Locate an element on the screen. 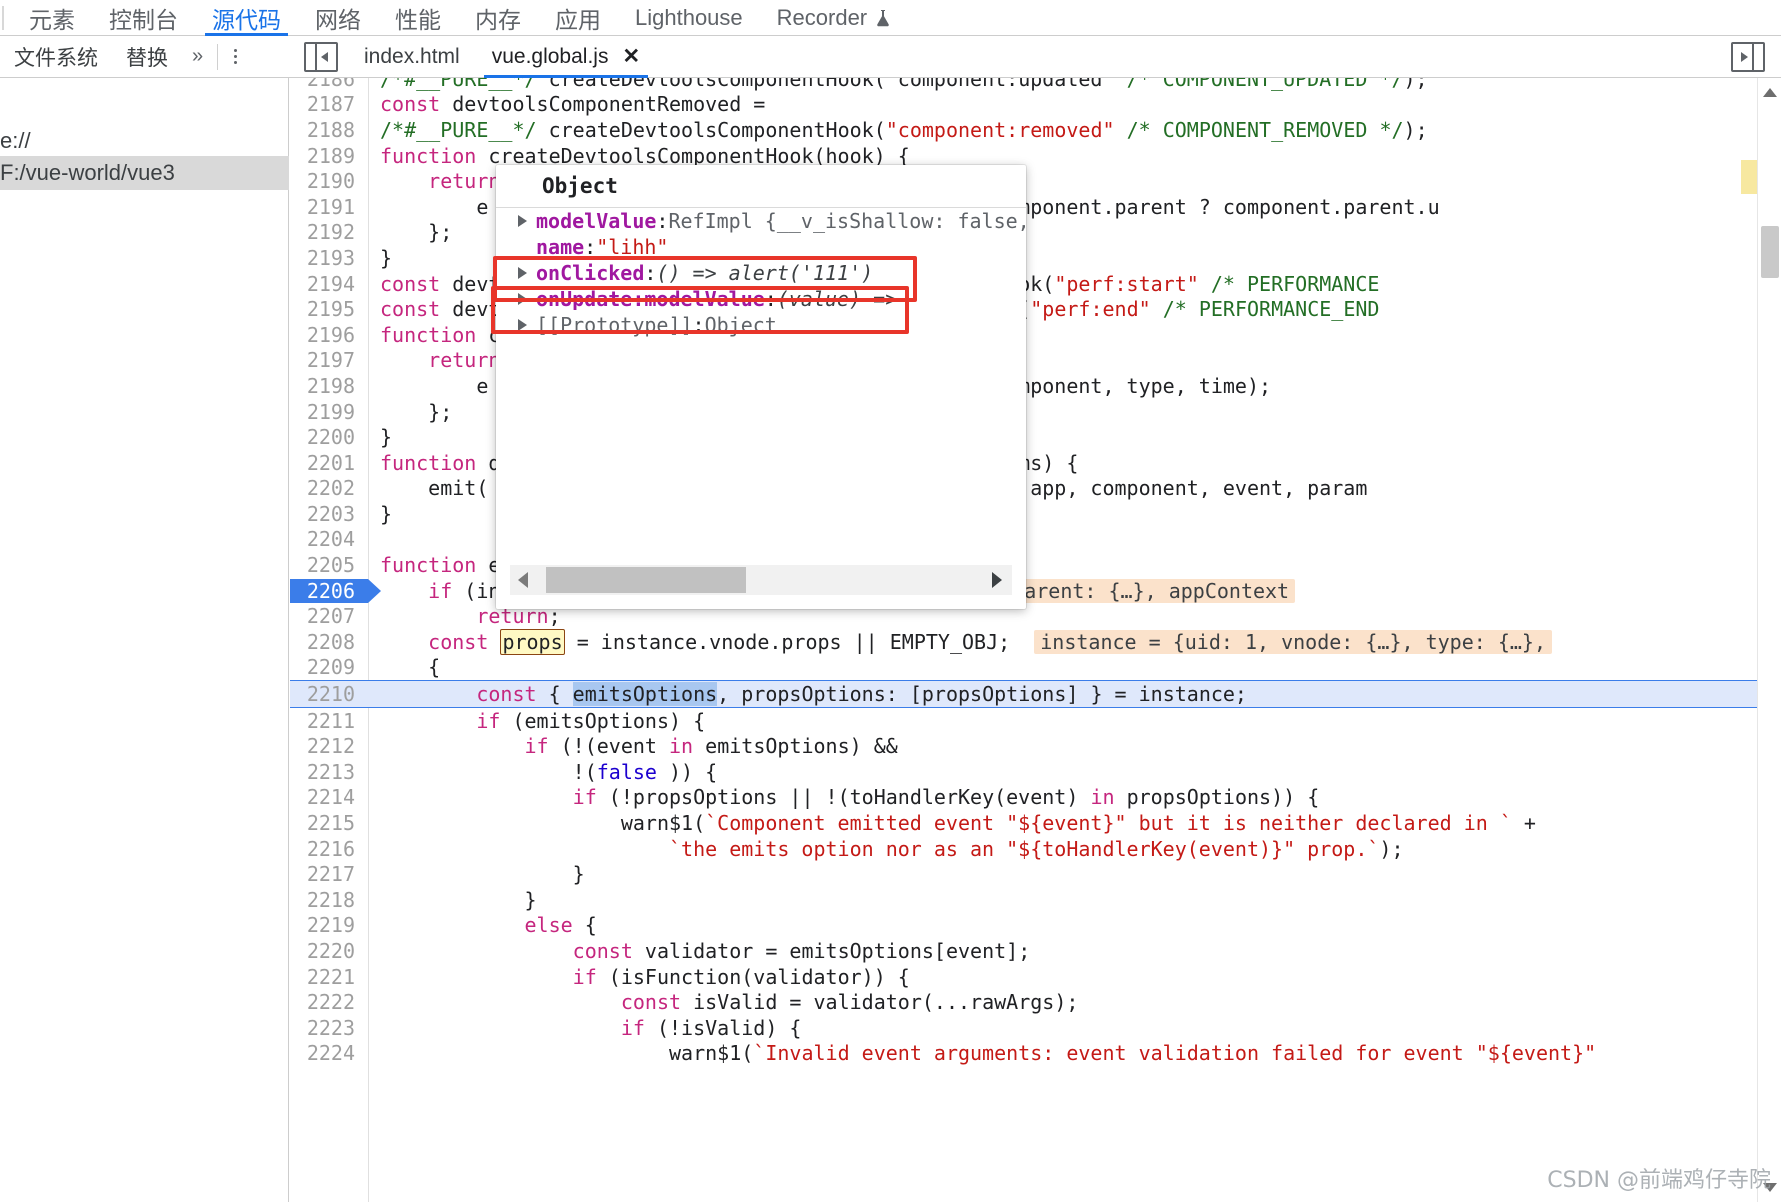  line-number-2187: 2187 is located at coordinates (329, 104).